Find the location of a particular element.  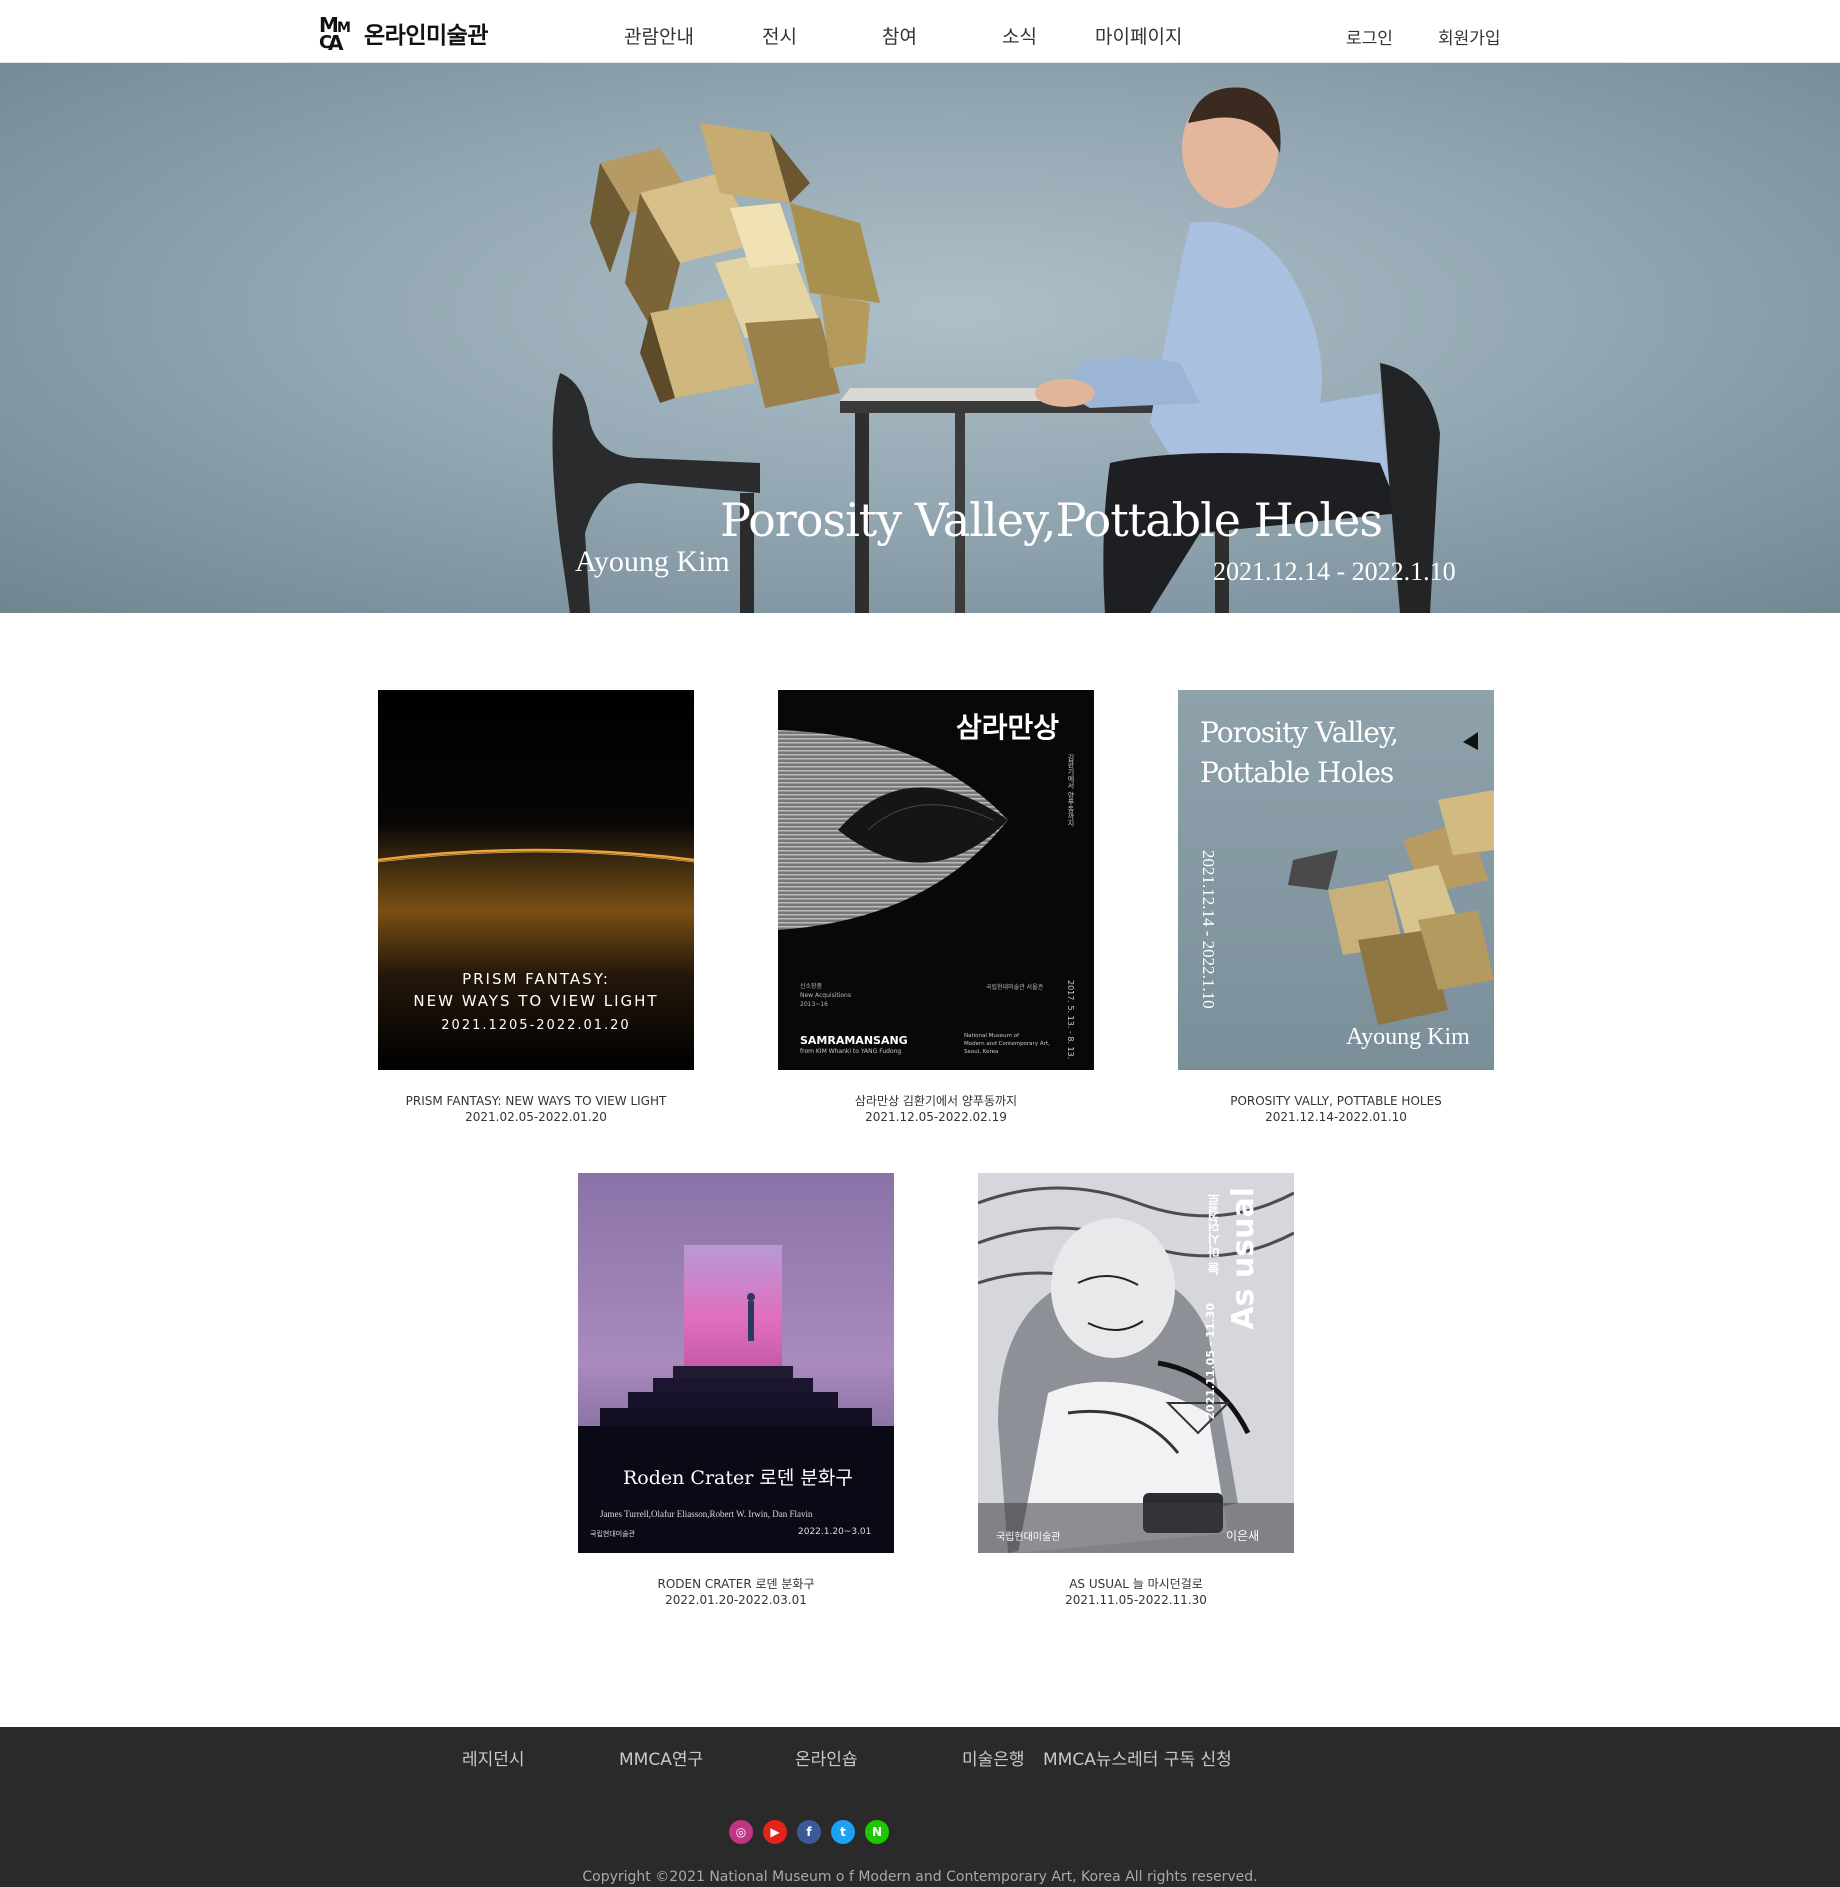

hero-title: Porosity Valley,Pottable Holes is located at coordinates (1051, 520).